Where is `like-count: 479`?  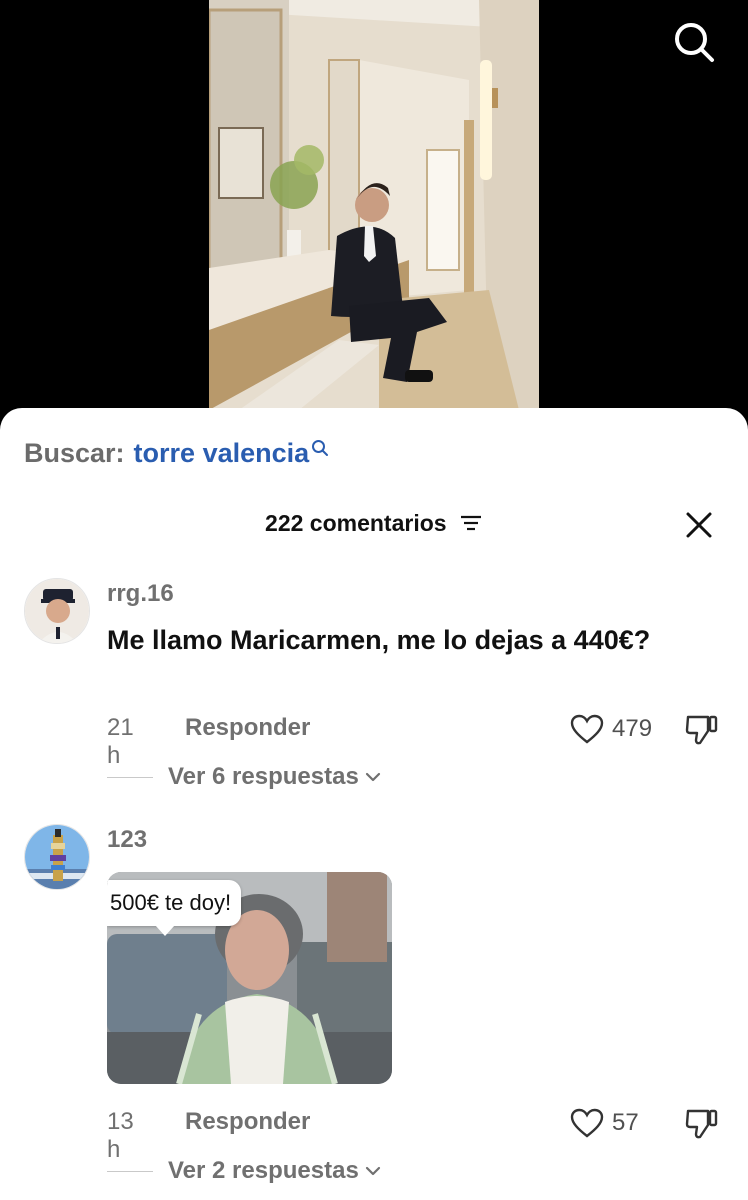
like-count: 479 is located at coordinates (632, 728).